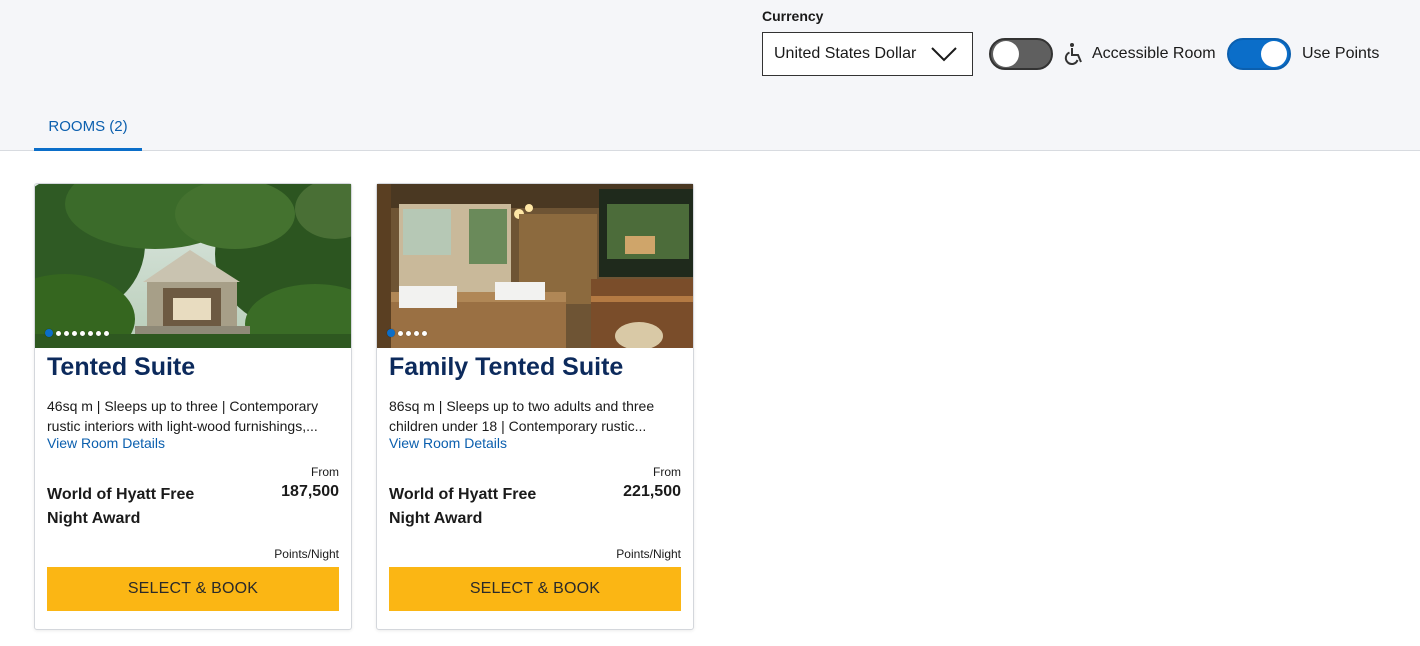  What do you see at coordinates (845, 53) in the screenshot?
I see `currency-value: United States Dollar` at bounding box center [845, 53].